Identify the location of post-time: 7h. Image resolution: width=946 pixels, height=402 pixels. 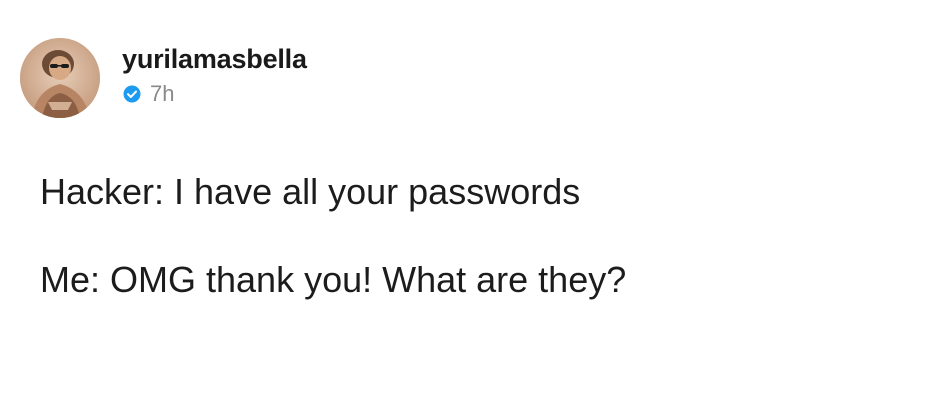
(162, 93).